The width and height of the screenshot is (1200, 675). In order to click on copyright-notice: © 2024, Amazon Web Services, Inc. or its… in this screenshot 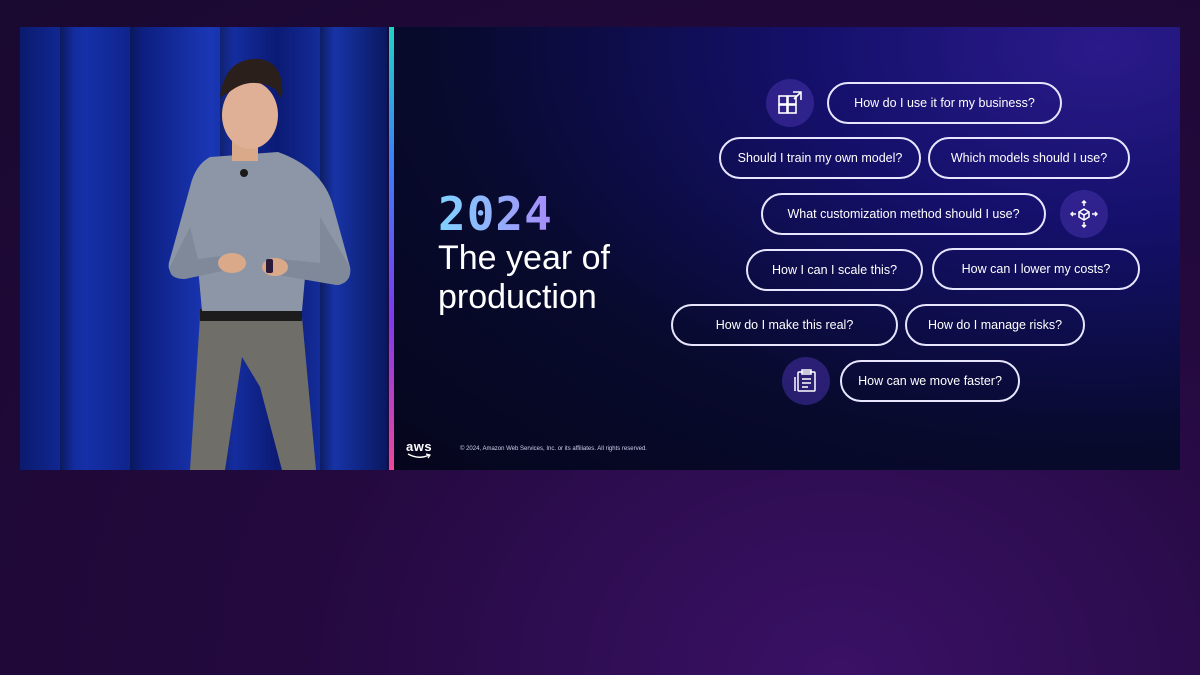, I will do `click(553, 449)`.